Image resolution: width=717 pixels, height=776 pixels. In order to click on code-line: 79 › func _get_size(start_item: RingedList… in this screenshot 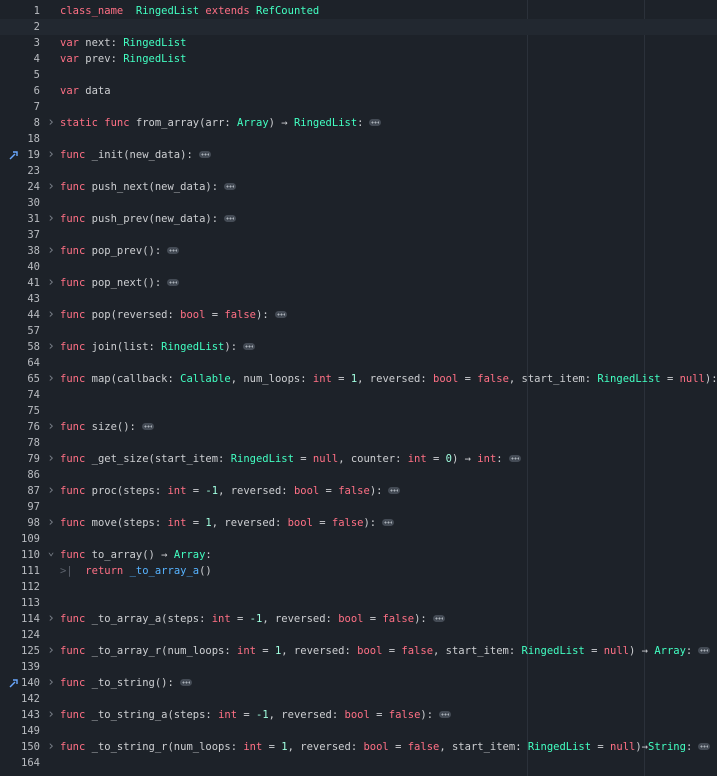, I will do `click(358, 459)`.